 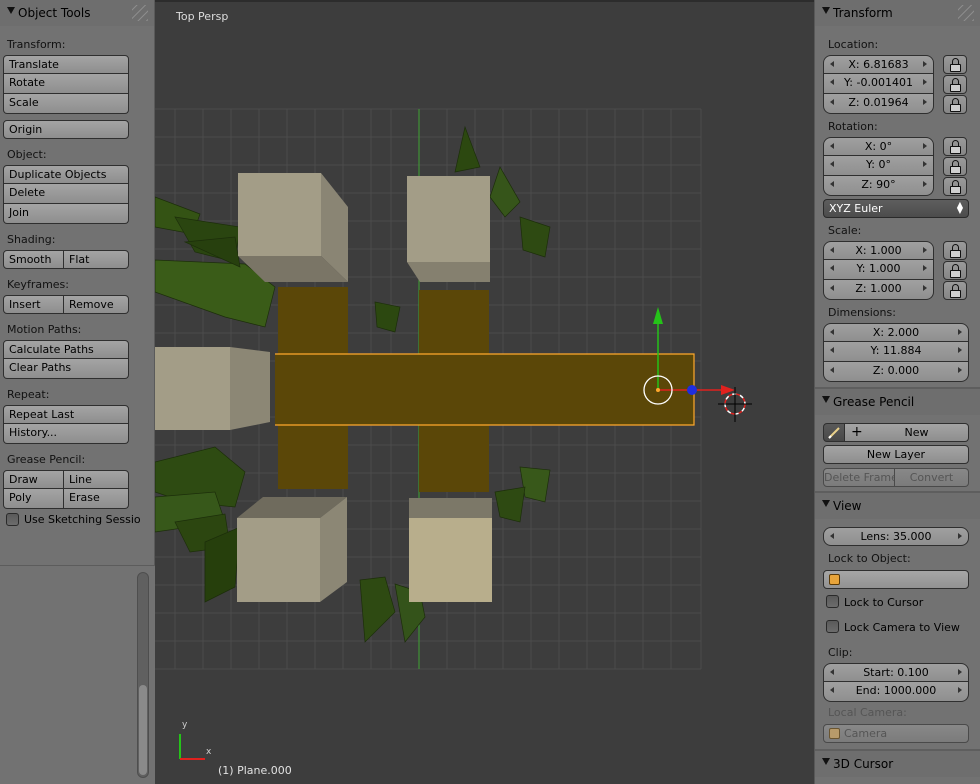 What do you see at coordinates (897, 13) in the screenshot?
I see `transform-panel-header: Transform` at bounding box center [897, 13].